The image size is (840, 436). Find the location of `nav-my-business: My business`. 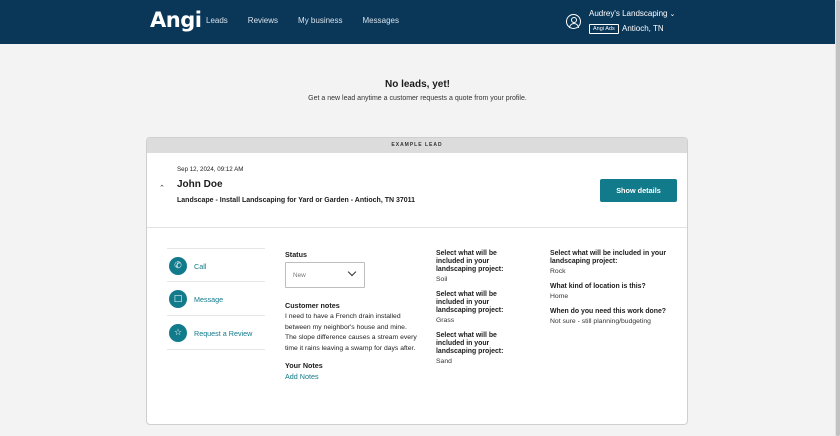

nav-my-business: My business is located at coordinates (320, 20).